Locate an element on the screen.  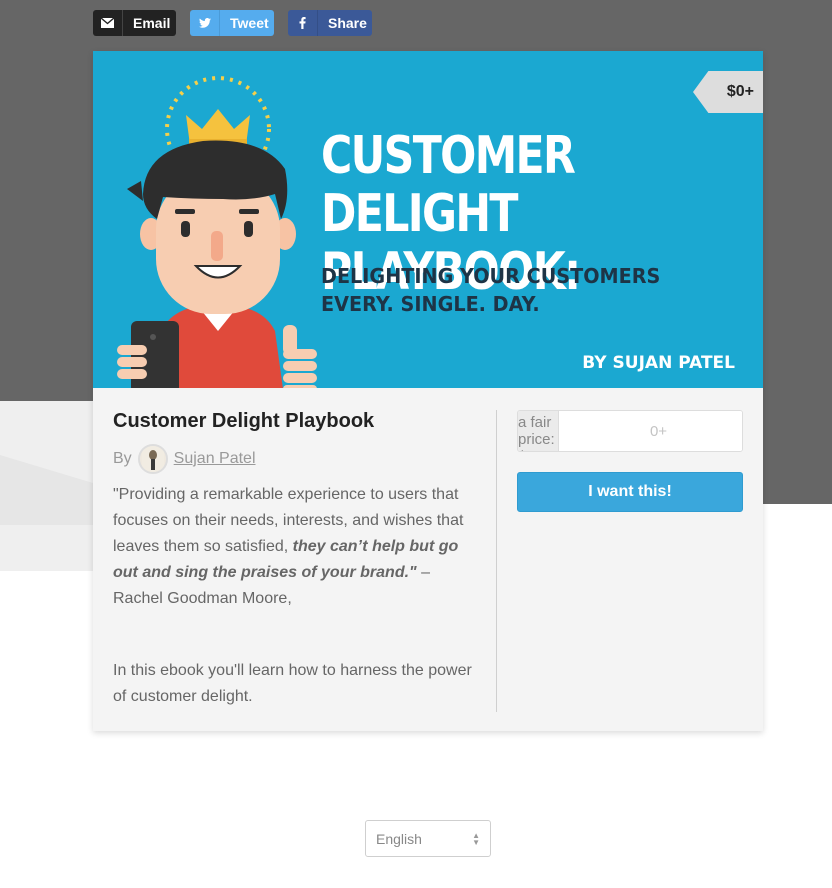
facebook-share-button: Share is located at coordinates (330, 23).